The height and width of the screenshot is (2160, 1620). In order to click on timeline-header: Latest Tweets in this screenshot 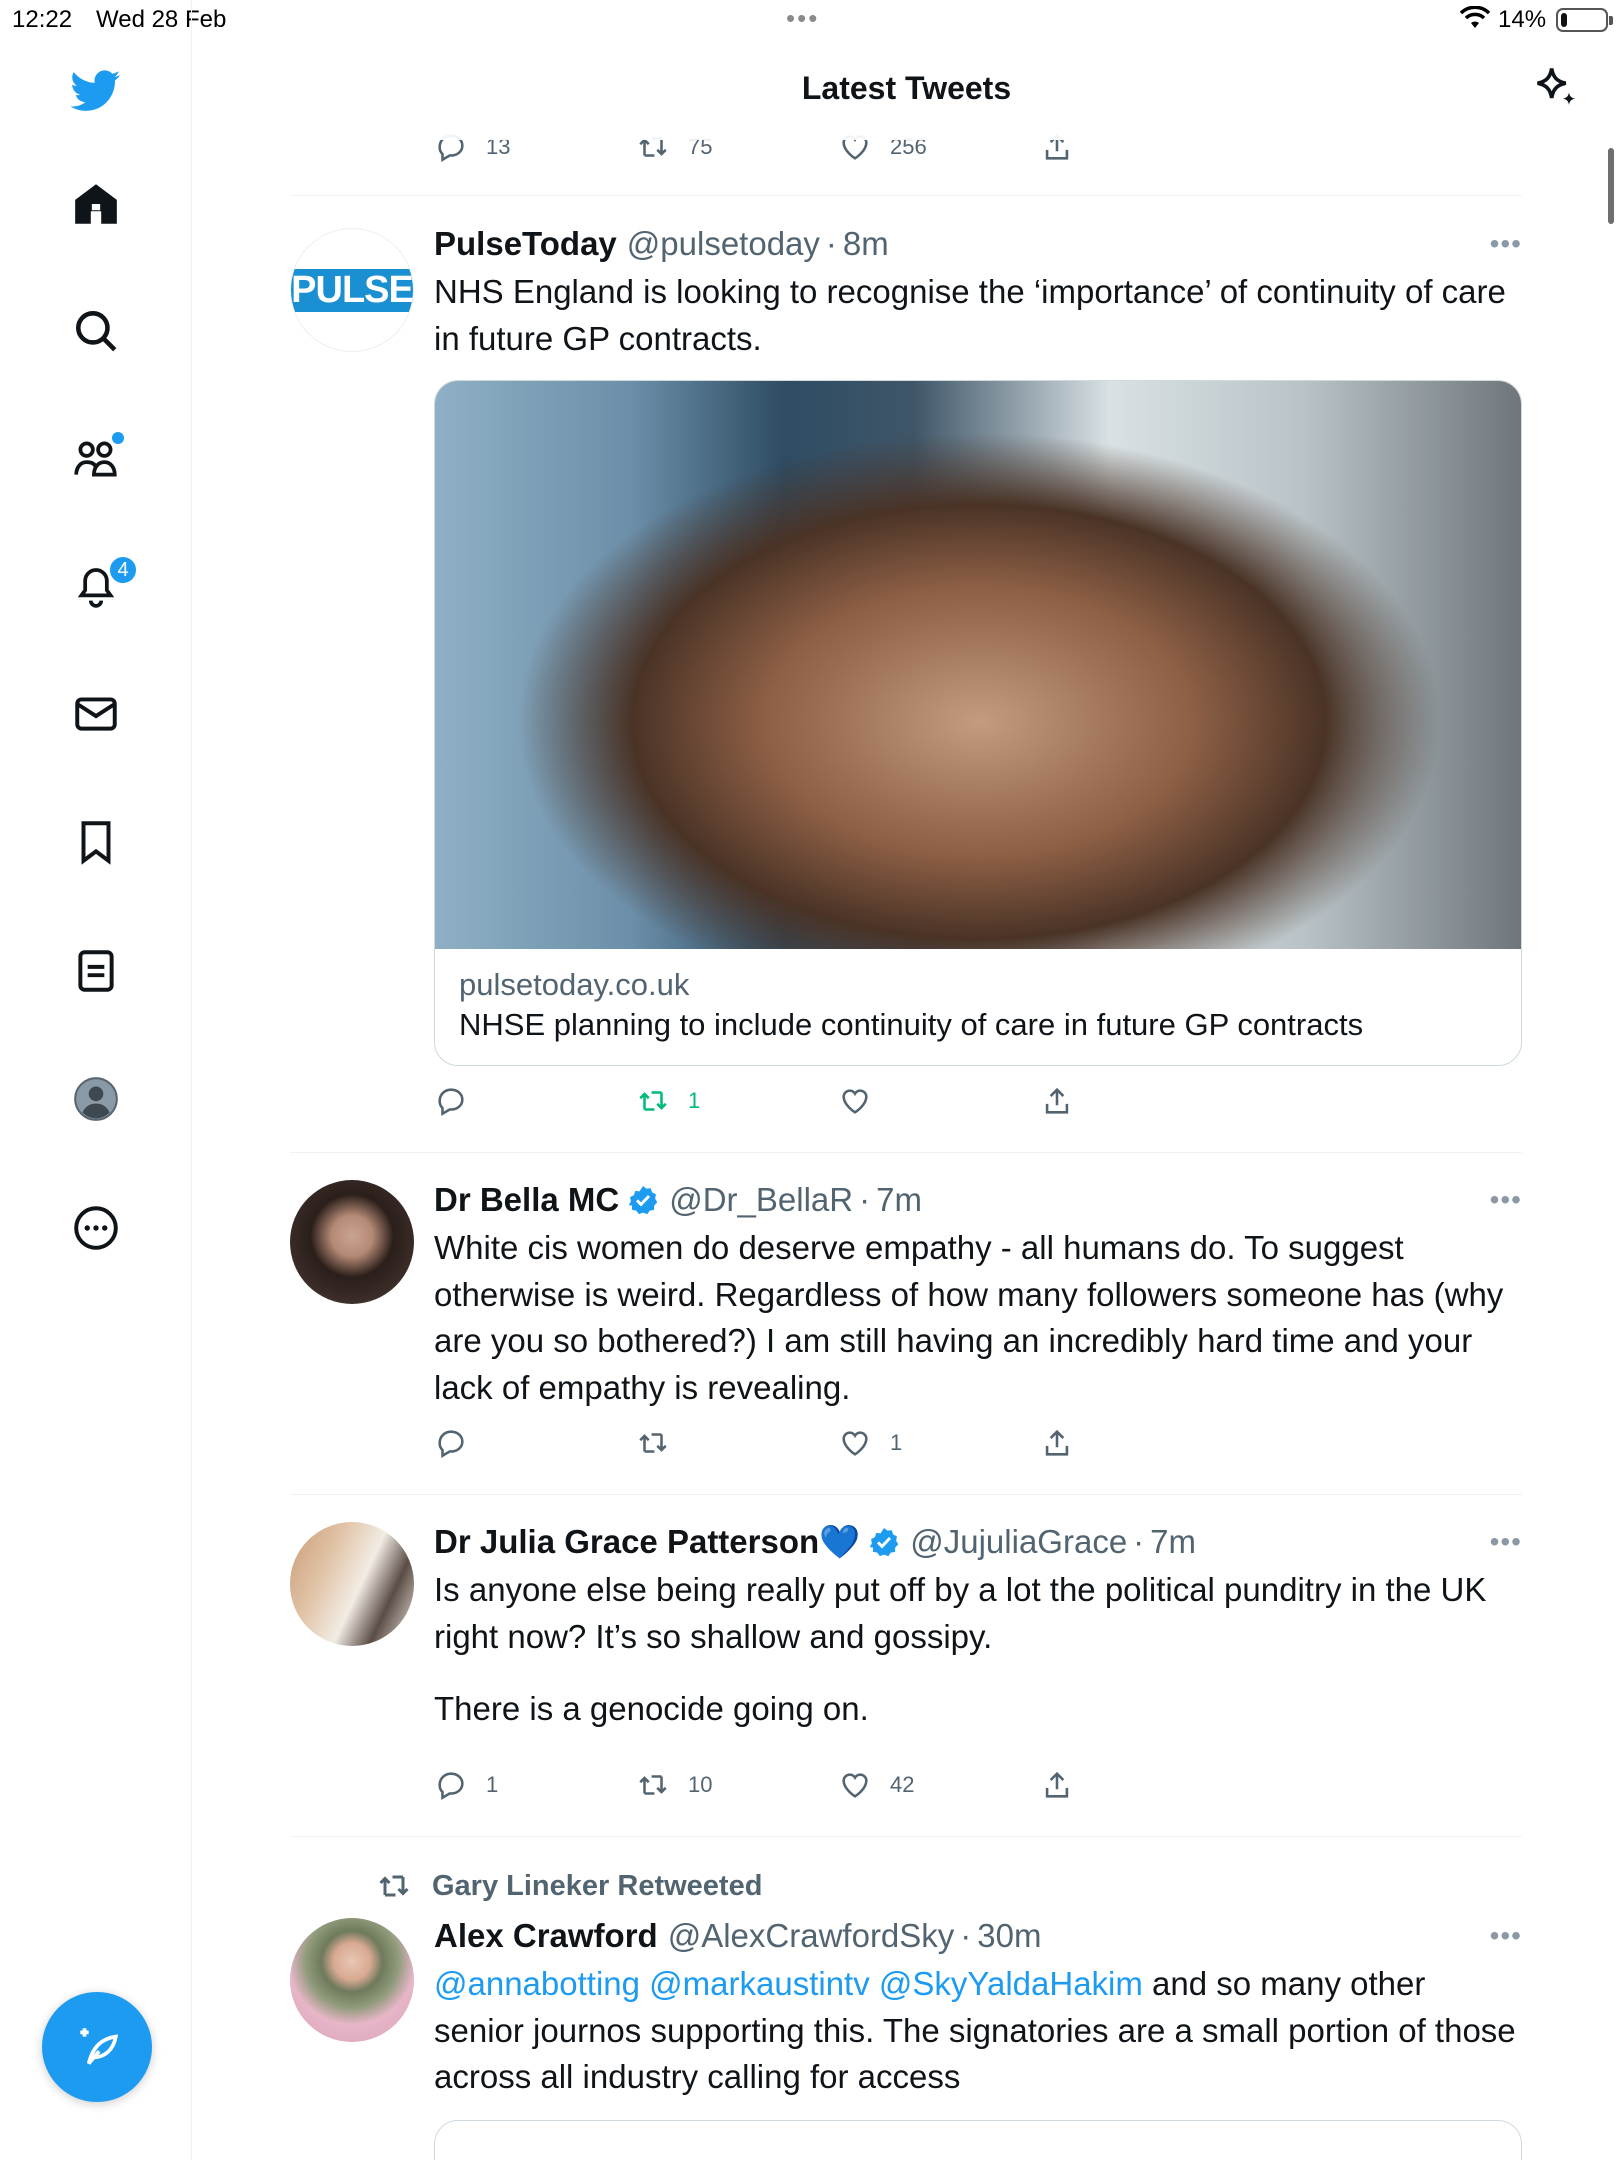, I will do `click(906, 90)`.